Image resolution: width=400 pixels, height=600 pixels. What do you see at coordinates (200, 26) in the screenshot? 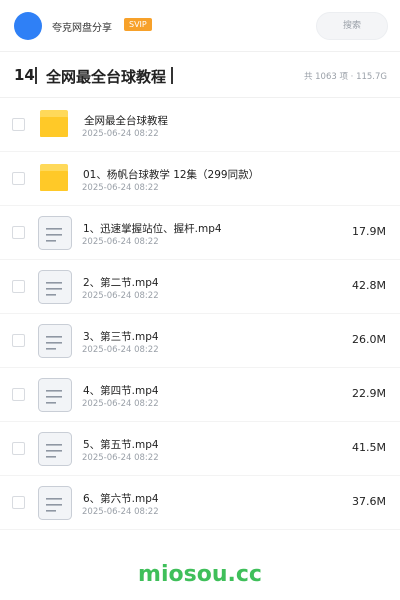
I see `header: 夸克网盘分享 SVIP 搜索` at bounding box center [200, 26].